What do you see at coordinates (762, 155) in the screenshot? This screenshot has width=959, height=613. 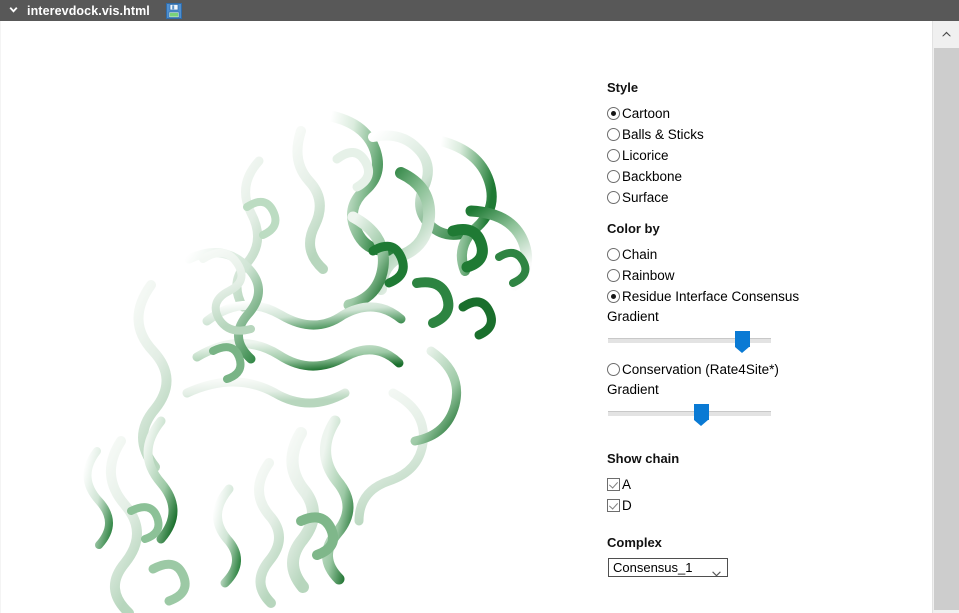 I see `style-option-licorice: Licorice` at bounding box center [762, 155].